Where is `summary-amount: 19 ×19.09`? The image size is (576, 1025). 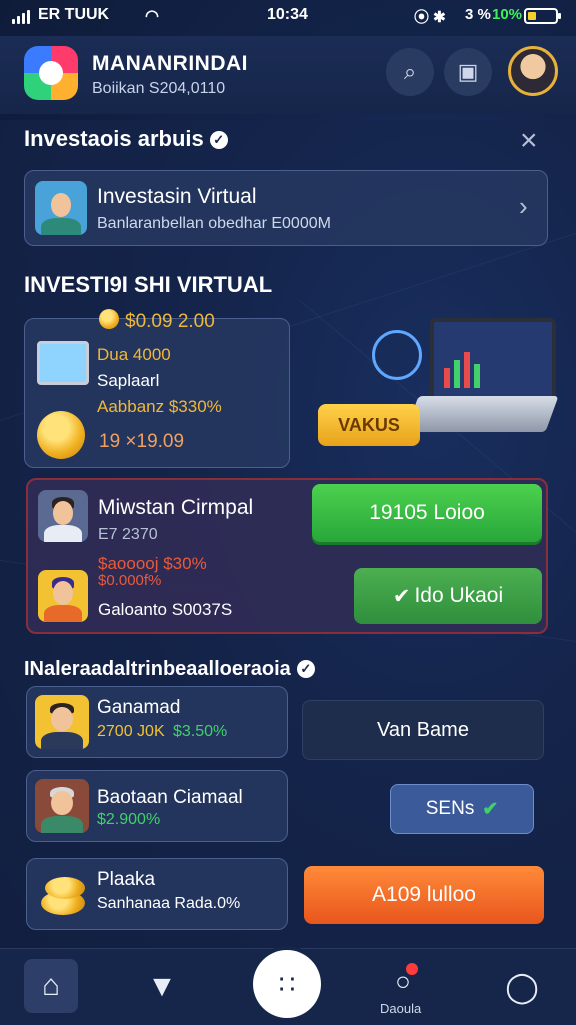
summary-amount: 19 ×19.09 is located at coordinates (142, 441).